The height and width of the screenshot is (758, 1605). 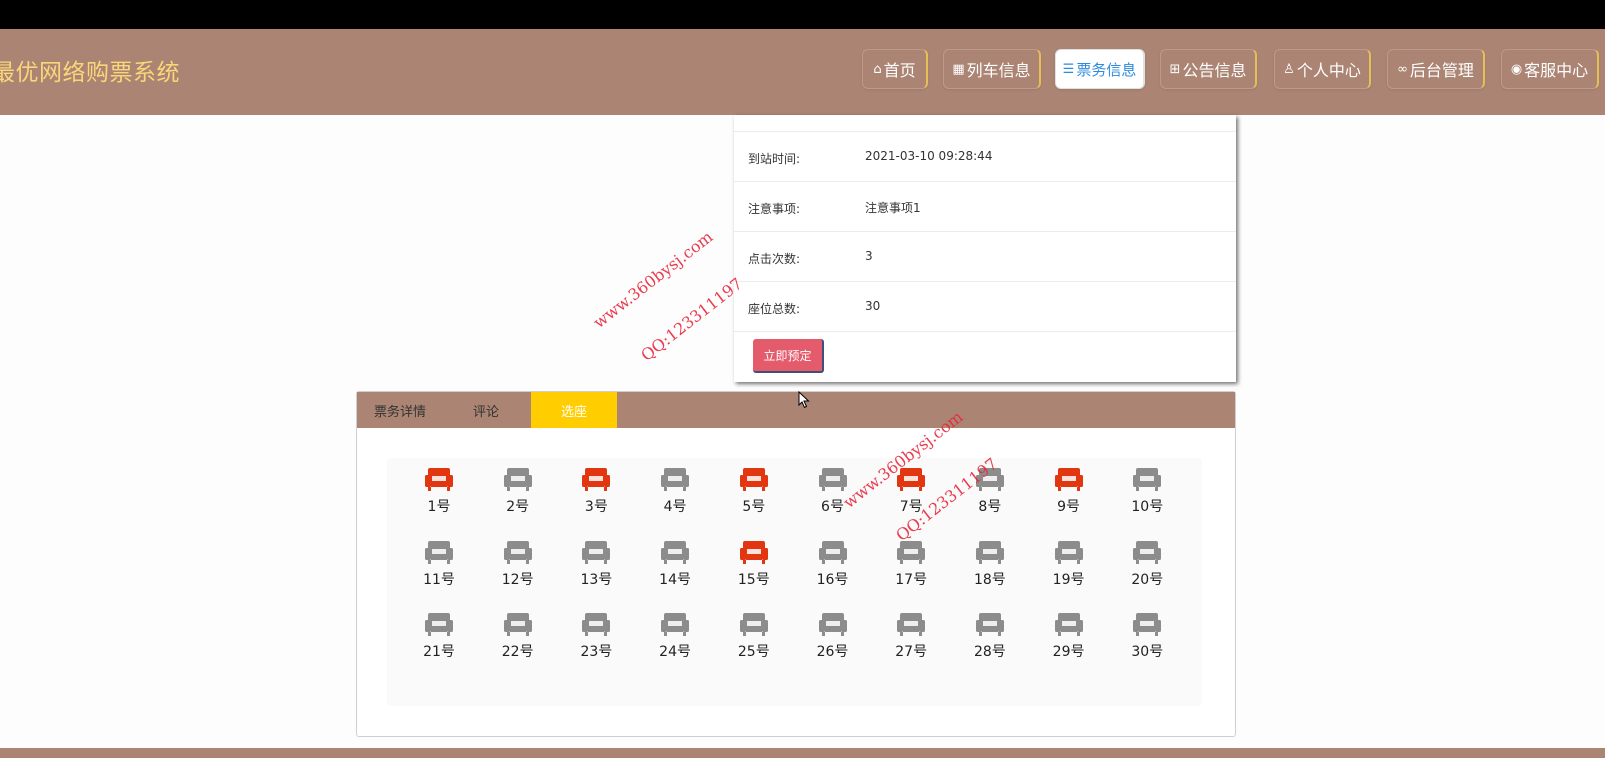 What do you see at coordinates (1147, 507) in the screenshot?
I see `seat-number: 10号` at bounding box center [1147, 507].